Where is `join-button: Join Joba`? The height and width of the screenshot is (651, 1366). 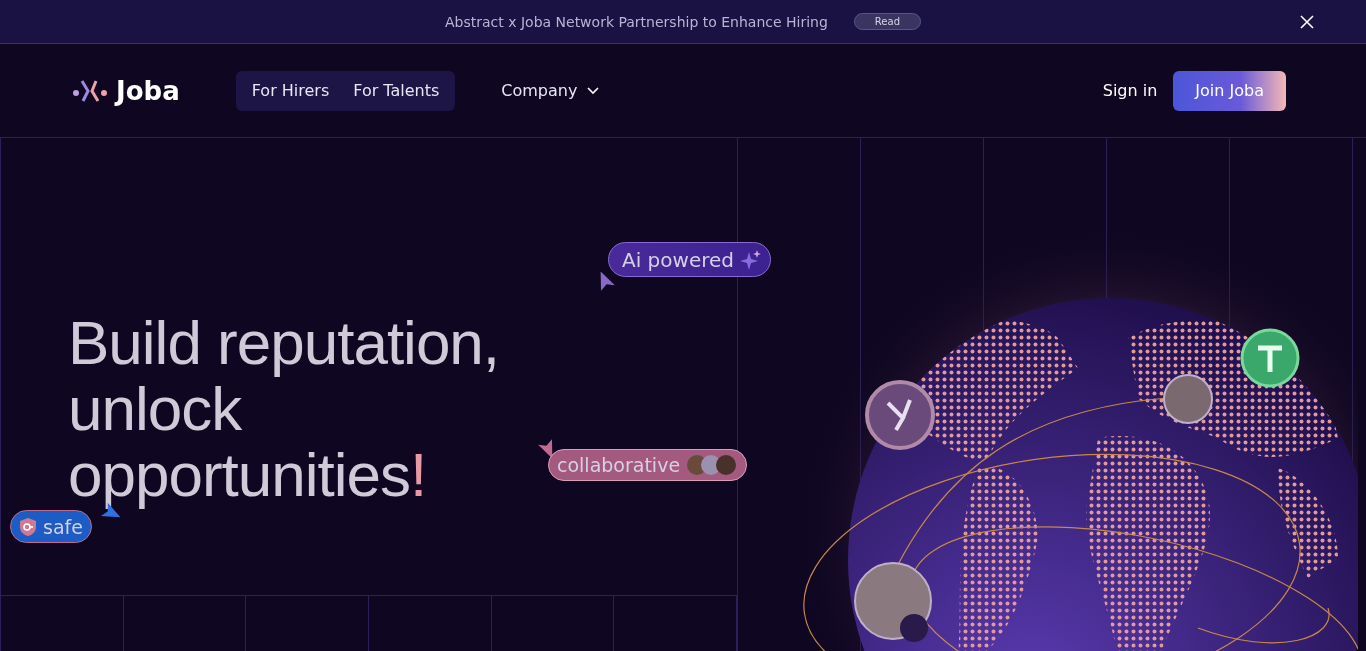
join-button: Join Joba is located at coordinates (1229, 90).